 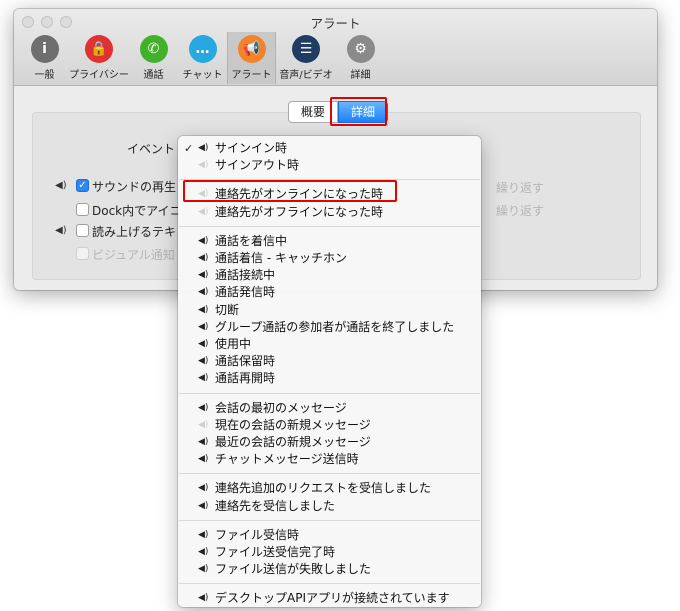 I want to click on event-menu-item: ◀) 通話再開時, so click(x=329, y=378).